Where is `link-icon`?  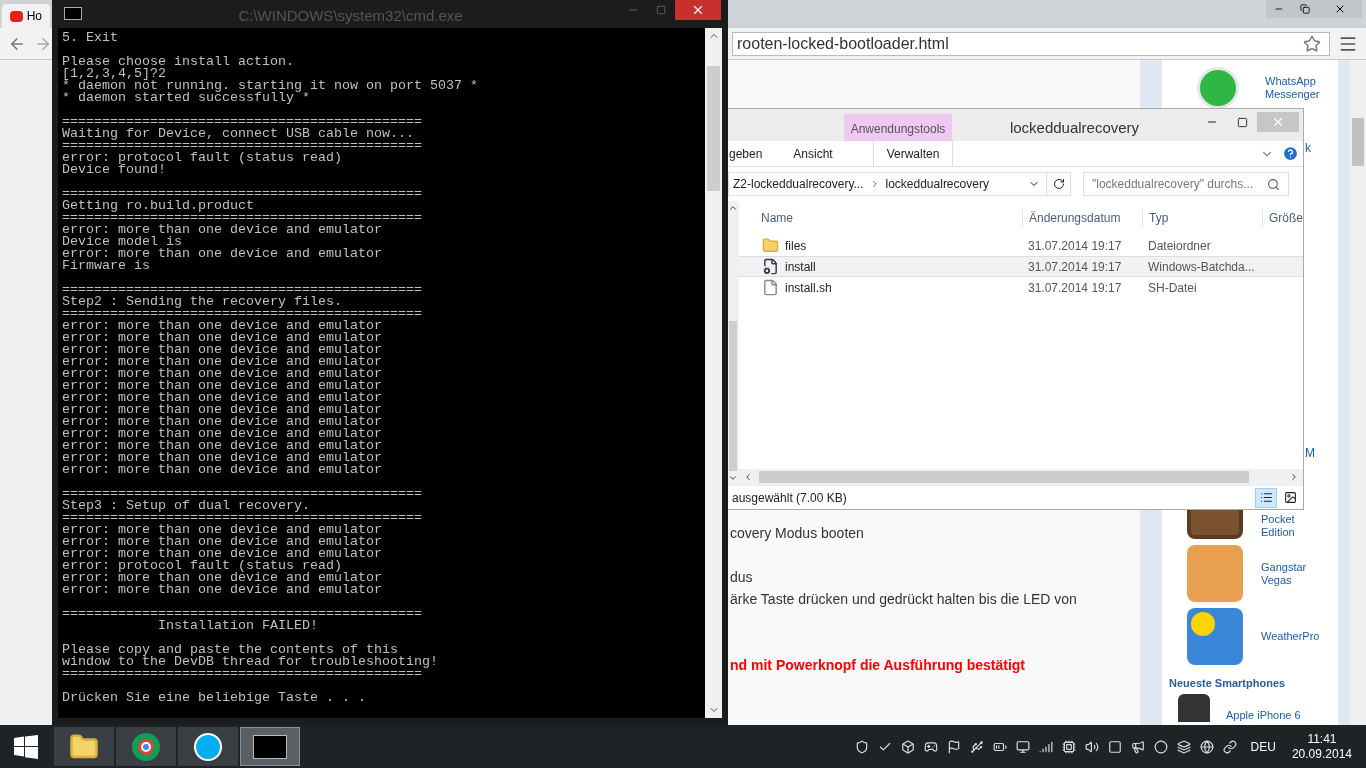 link-icon is located at coordinates (1229, 746).